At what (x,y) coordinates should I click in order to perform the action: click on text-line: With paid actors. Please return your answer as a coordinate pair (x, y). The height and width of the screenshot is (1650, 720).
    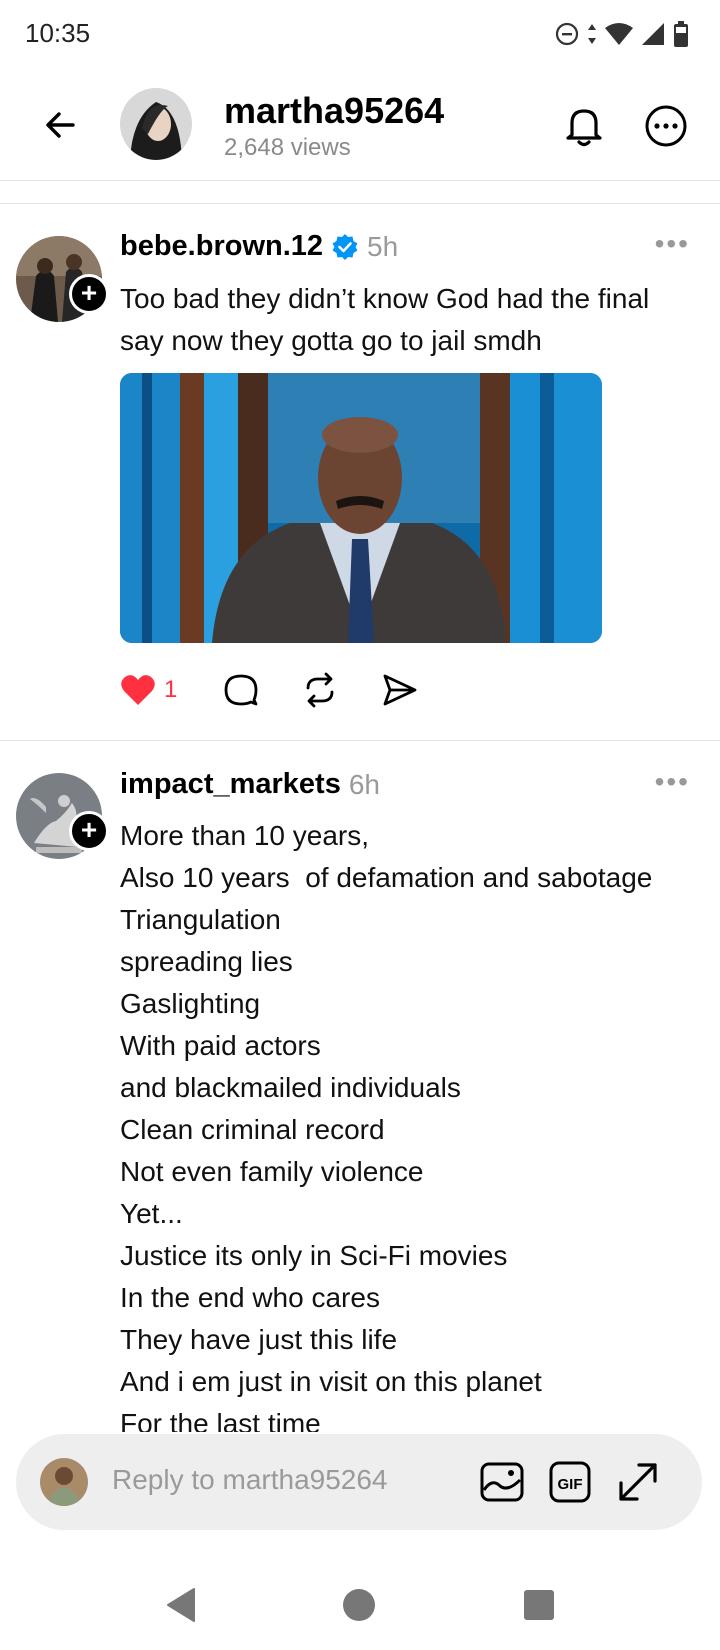
    Looking at the image, I should click on (220, 1045).